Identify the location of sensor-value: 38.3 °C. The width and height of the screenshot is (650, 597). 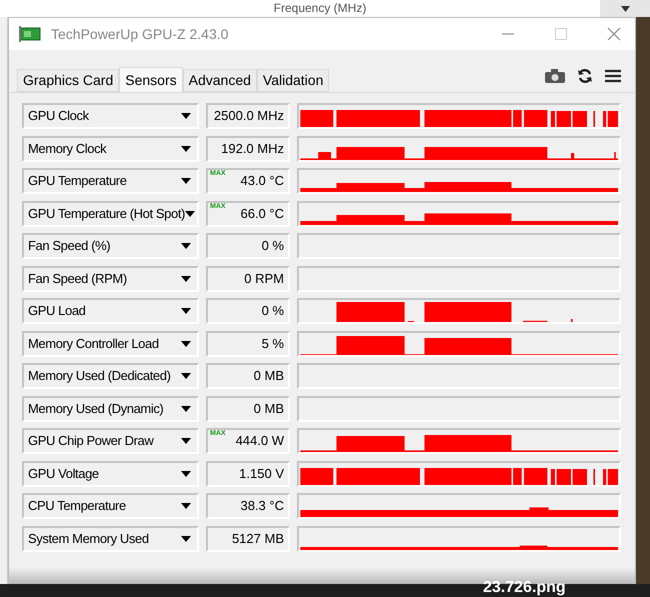
(262, 506).